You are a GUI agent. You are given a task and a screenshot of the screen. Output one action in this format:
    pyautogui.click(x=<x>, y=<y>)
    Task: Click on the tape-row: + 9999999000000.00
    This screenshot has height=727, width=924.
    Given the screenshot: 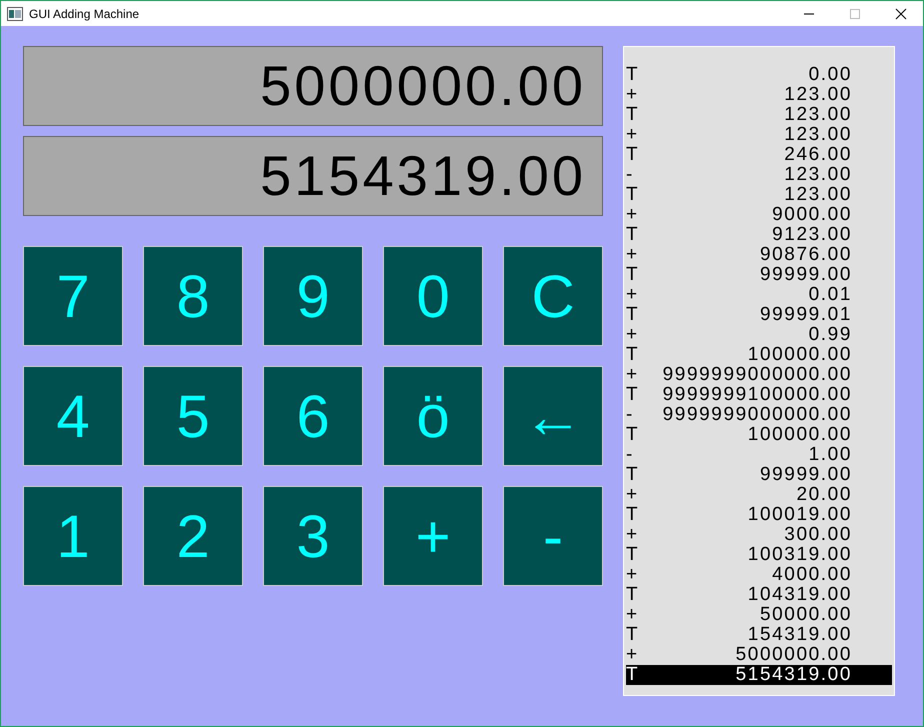 What is the action you would take?
    pyautogui.click(x=759, y=375)
    